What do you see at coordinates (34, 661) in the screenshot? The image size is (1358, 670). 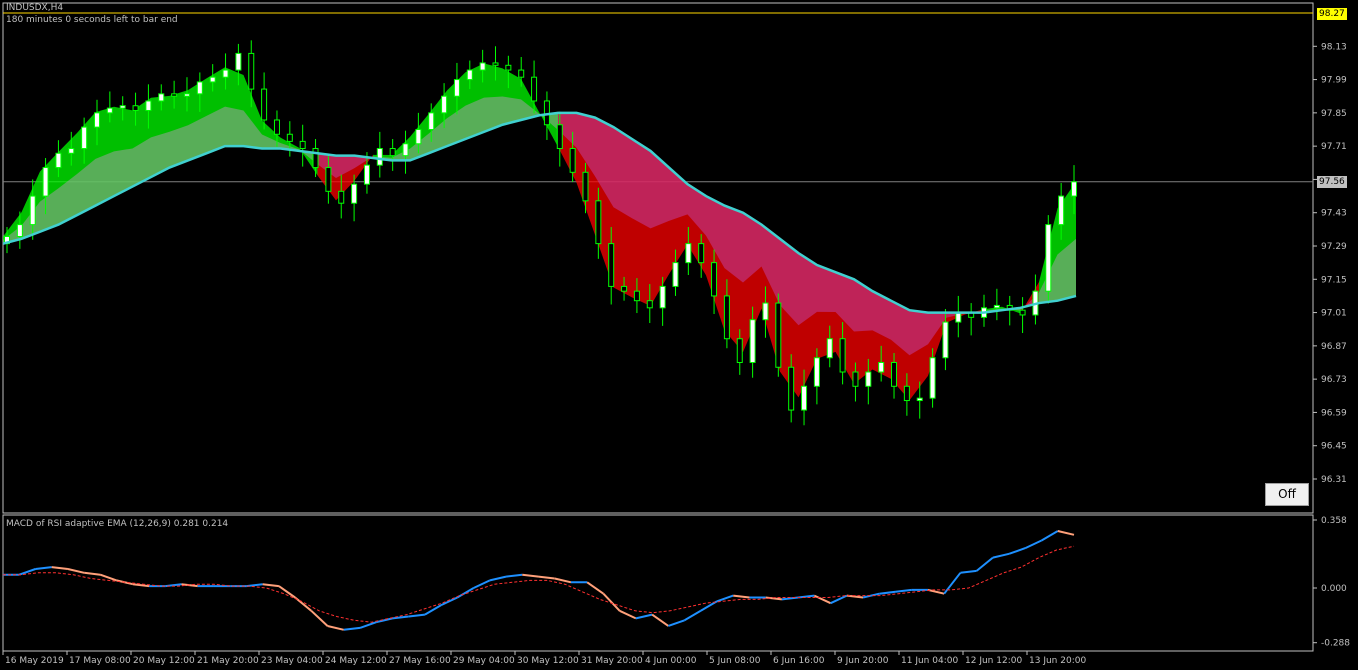 I see `time-tick-label: 16 May 2019` at bounding box center [34, 661].